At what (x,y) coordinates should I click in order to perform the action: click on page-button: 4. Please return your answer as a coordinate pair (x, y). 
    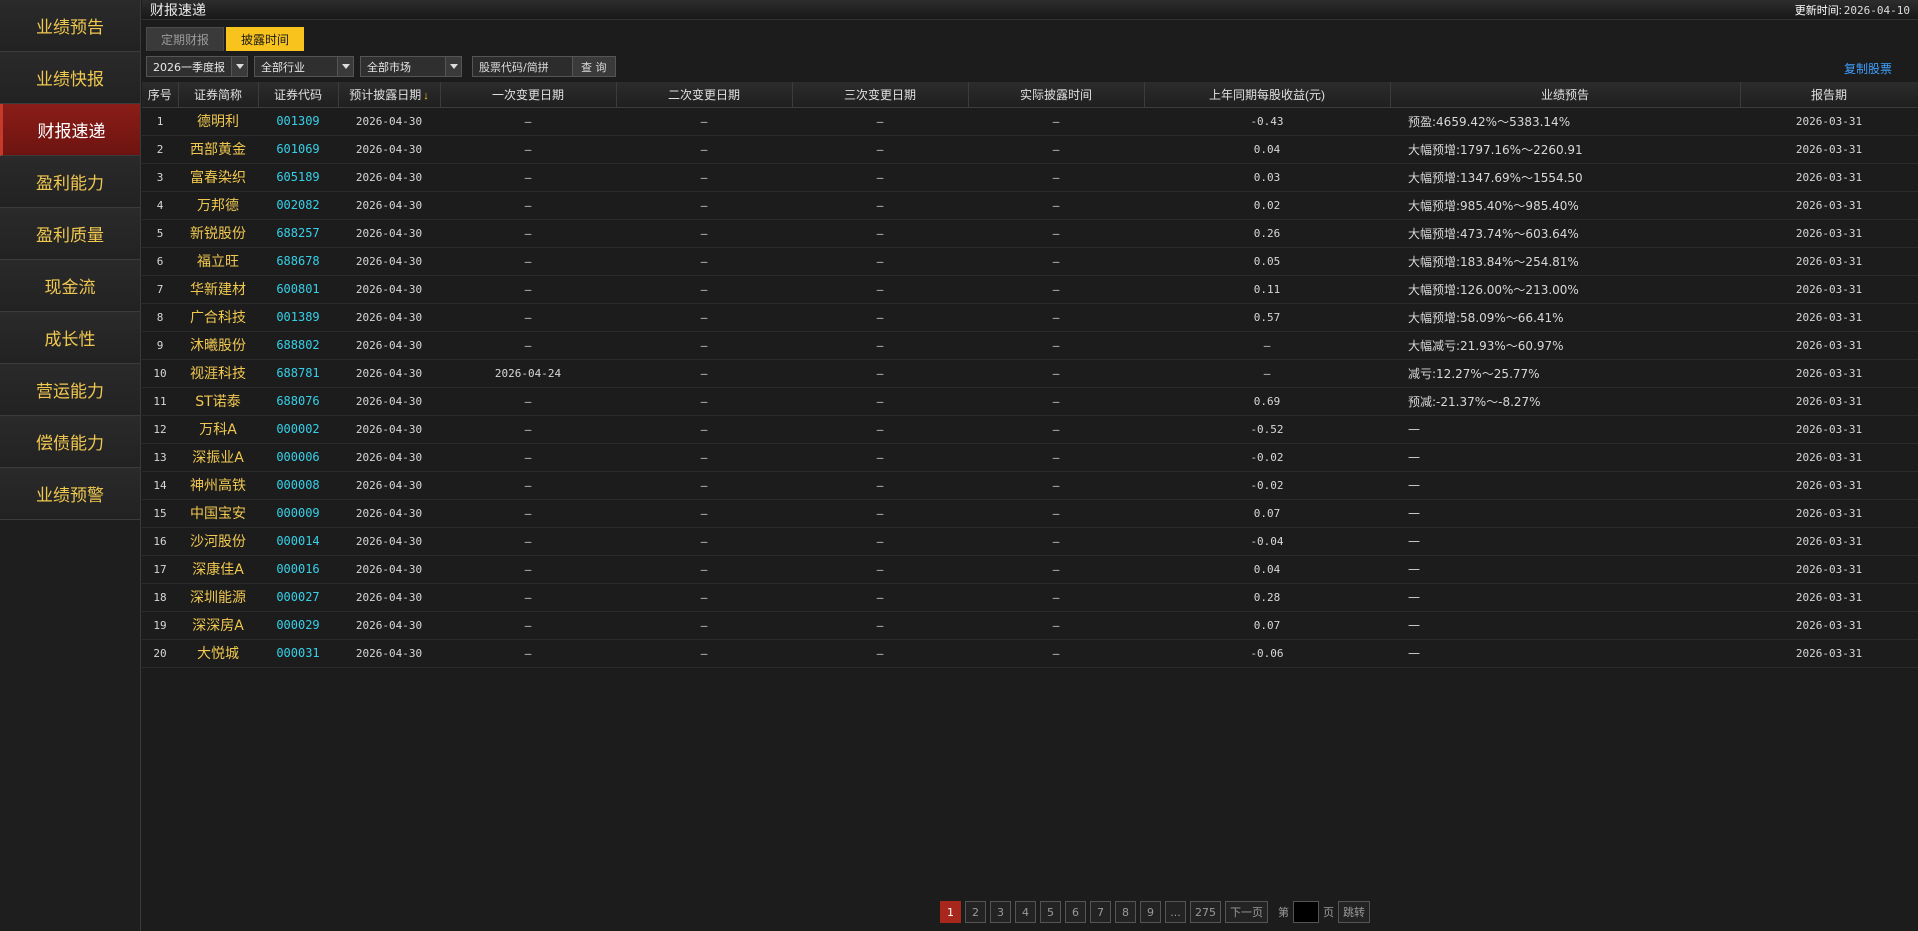
    Looking at the image, I should click on (1025, 912).